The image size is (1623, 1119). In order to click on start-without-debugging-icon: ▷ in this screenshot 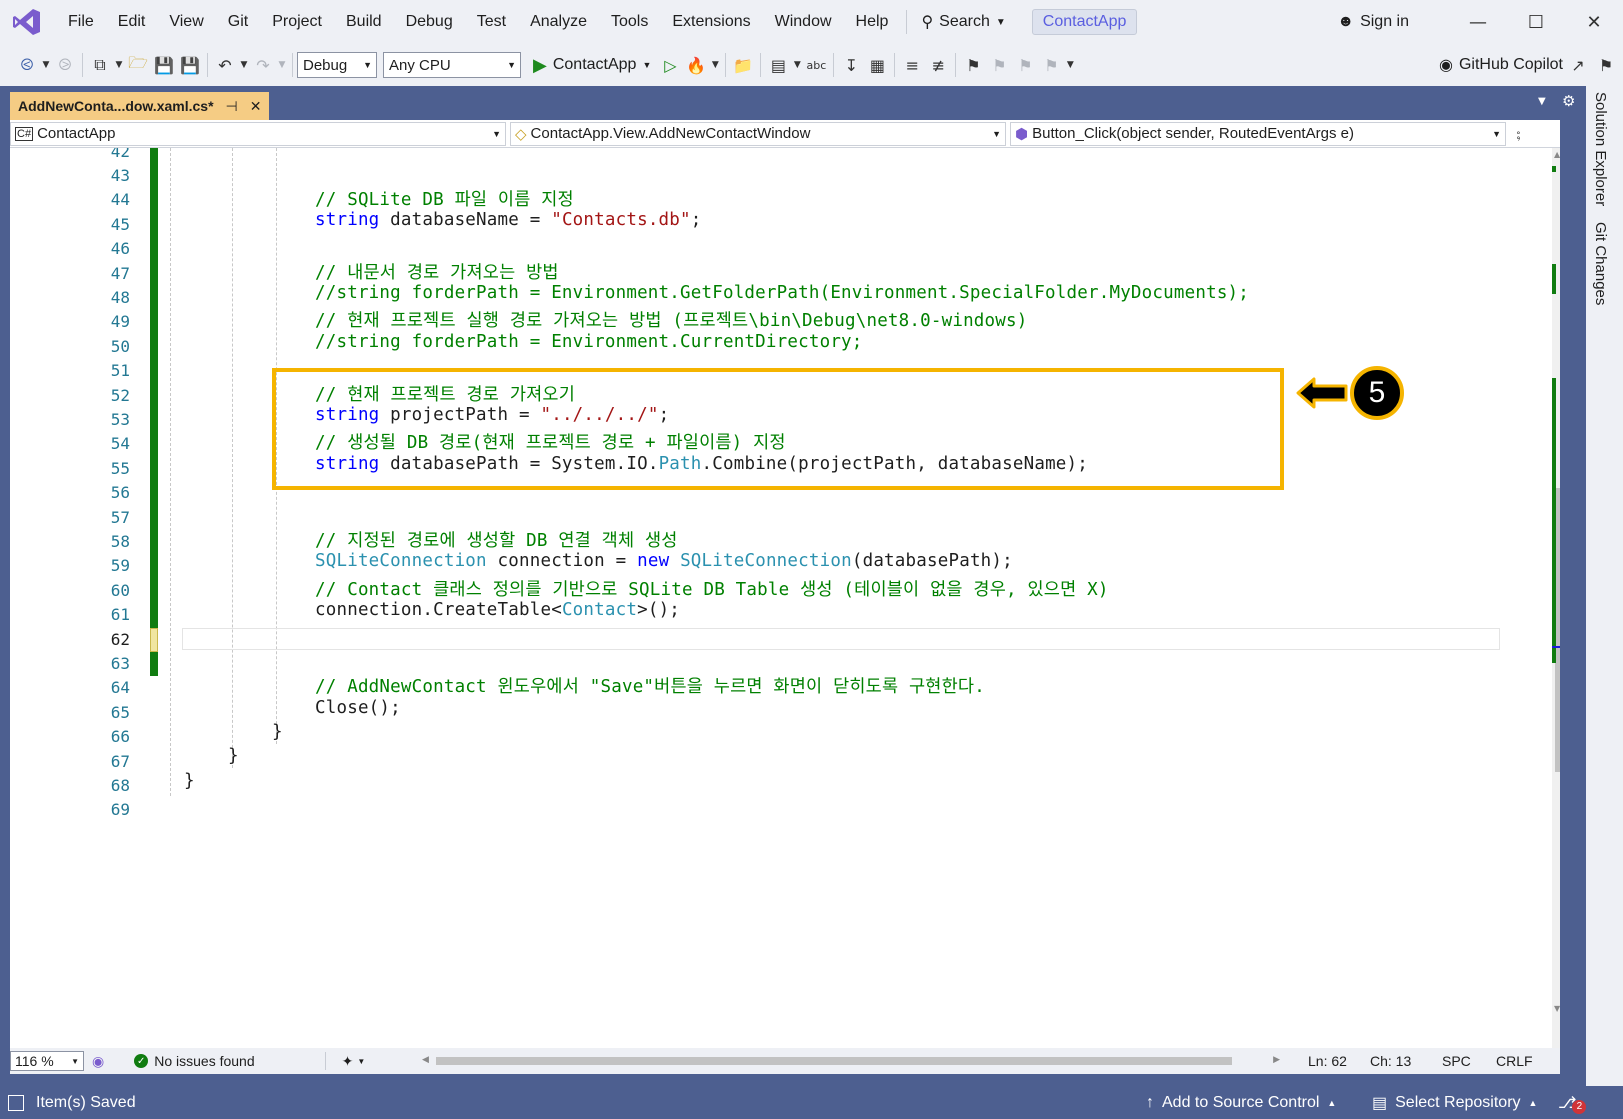, I will do `click(670, 65)`.